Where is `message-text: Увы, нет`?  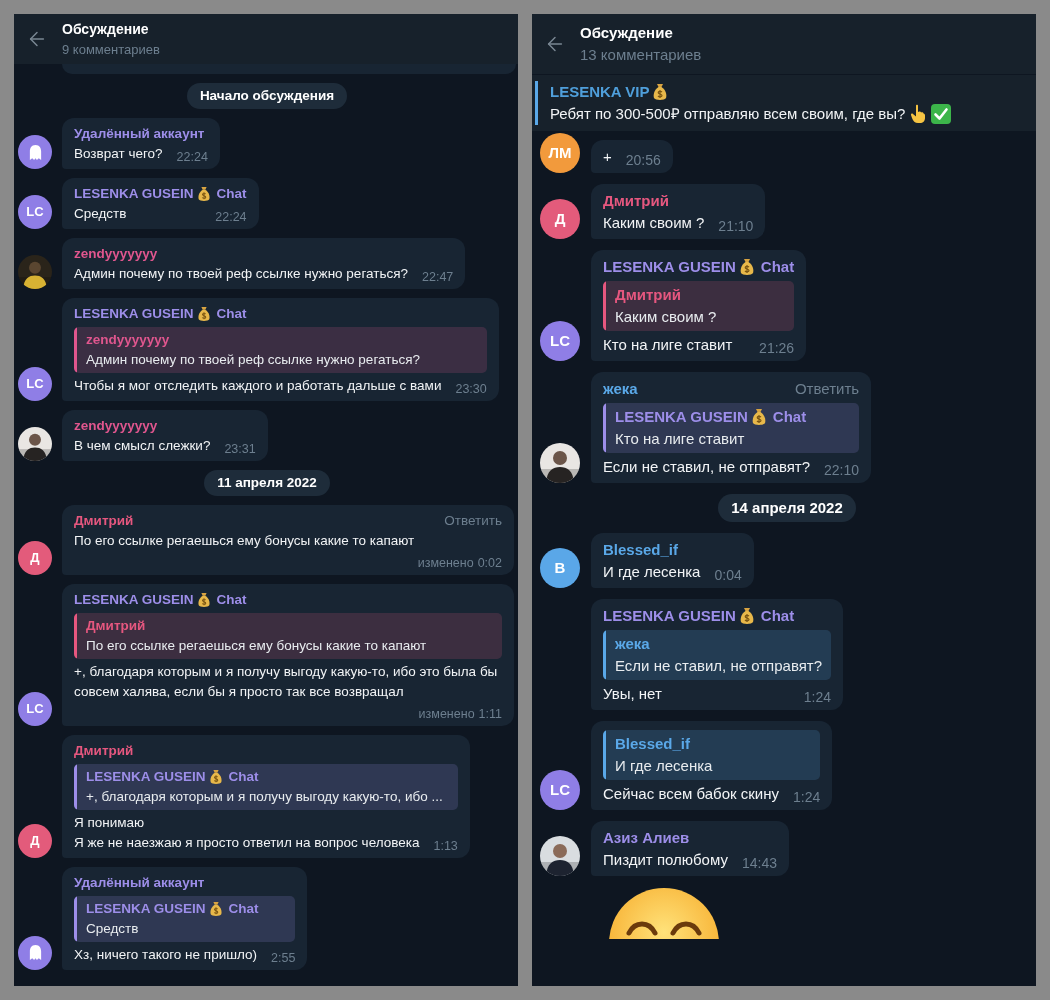 message-text: Увы, нет is located at coordinates (633, 694).